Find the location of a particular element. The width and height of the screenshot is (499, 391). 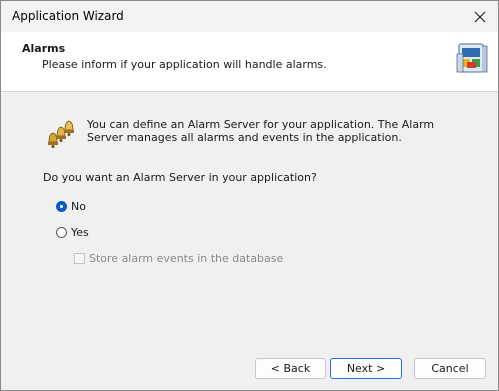

radio-yes-label: Yes is located at coordinates (80, 232).